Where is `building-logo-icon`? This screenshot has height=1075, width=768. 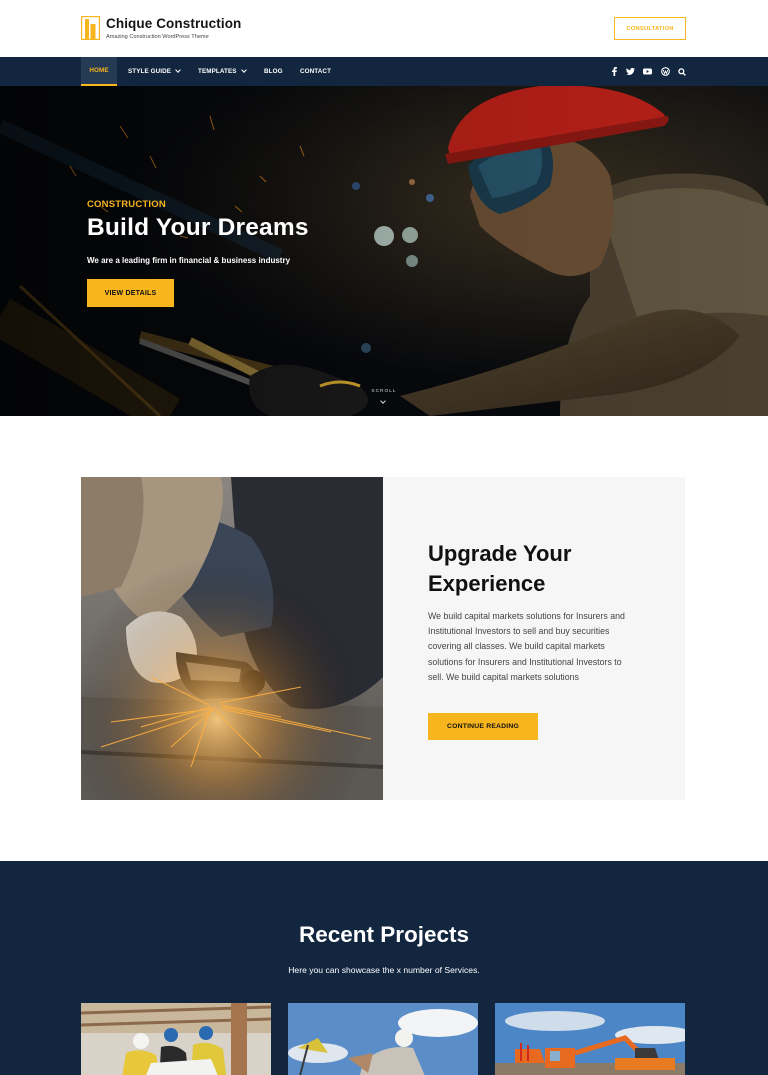
building-logo-icon is located at coordinates (90, 28).